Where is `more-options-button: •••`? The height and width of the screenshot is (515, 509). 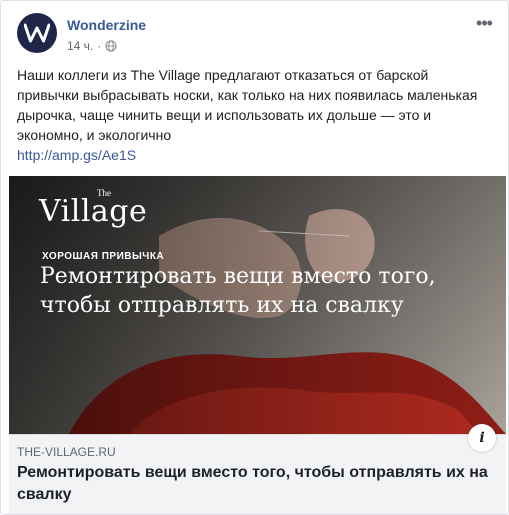
more-options-button: ••• is located at coordinates (484, 23).